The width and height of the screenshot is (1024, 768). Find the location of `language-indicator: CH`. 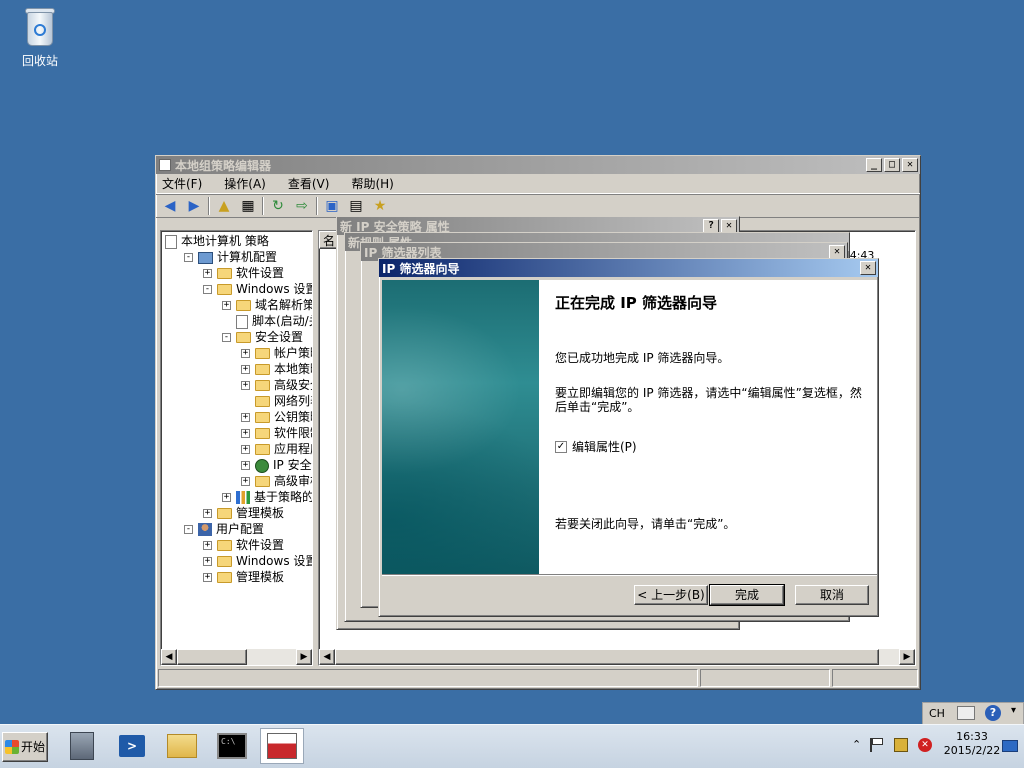

language-indicator: CH is located at coordinates (937, 713).